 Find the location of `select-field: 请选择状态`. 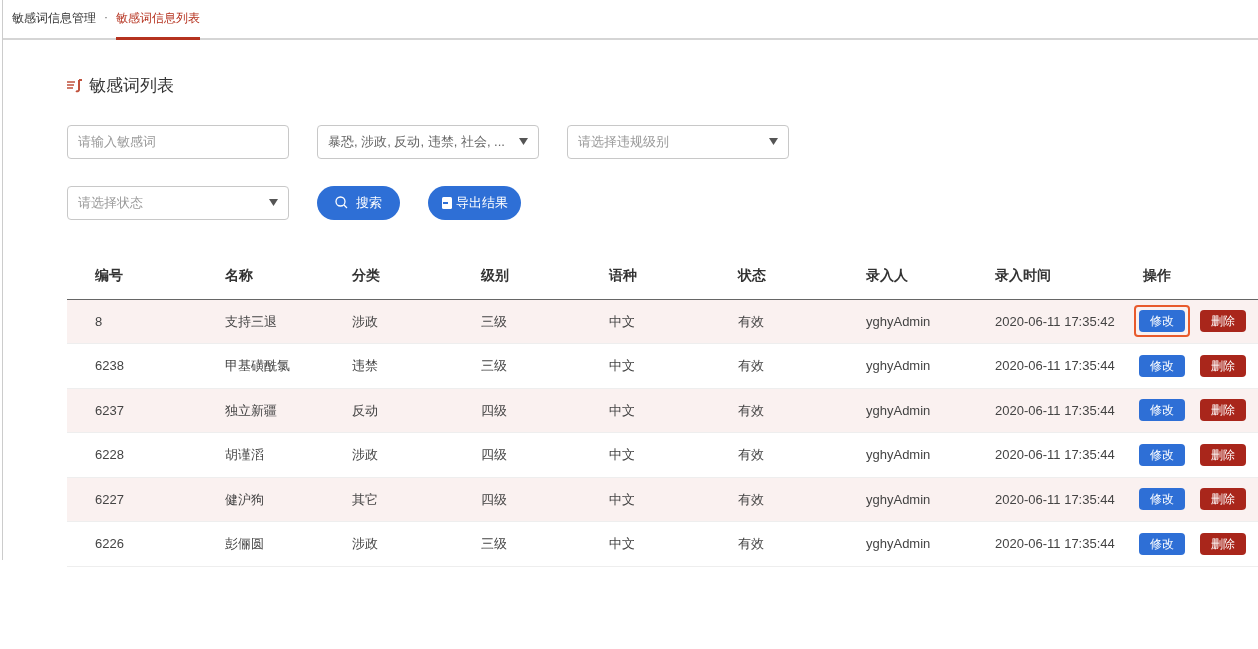

select-field: 请选择状态 is located at coordinates (178, 202).